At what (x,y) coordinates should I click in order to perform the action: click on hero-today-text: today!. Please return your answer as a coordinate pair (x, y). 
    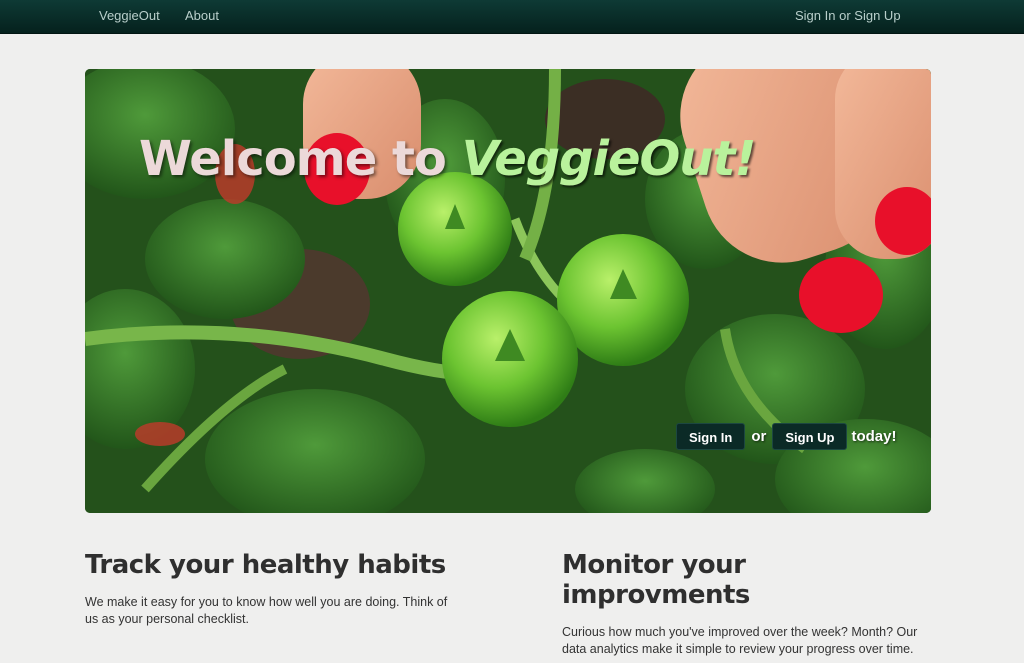
    Looking at the image, I should click on (874, 436).